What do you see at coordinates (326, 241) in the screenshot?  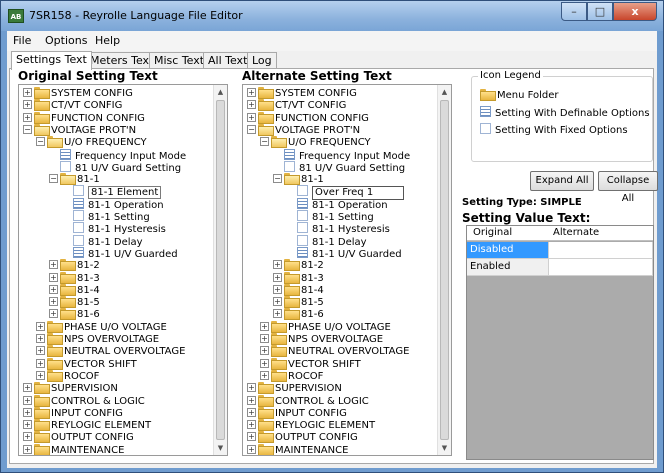 I see `tree-node: 81-1 Delay` at bounding box center [326, 241].